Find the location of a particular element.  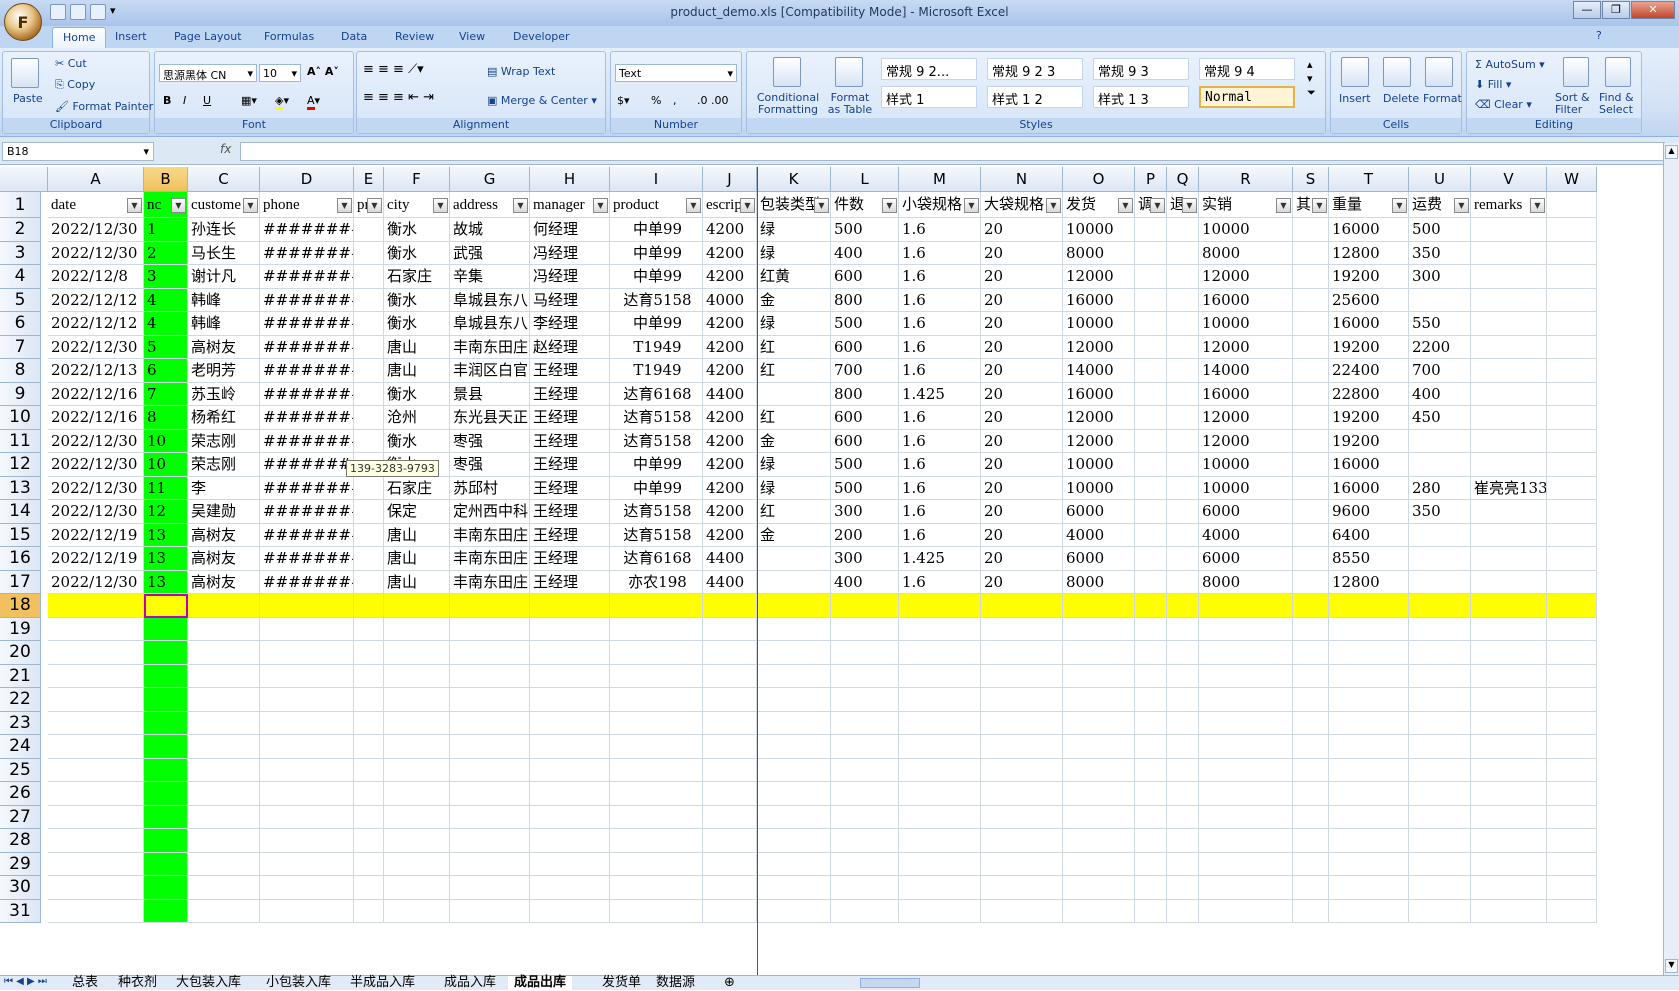

table-cell: 丰润区白官 is located at coordinates (490, 371).